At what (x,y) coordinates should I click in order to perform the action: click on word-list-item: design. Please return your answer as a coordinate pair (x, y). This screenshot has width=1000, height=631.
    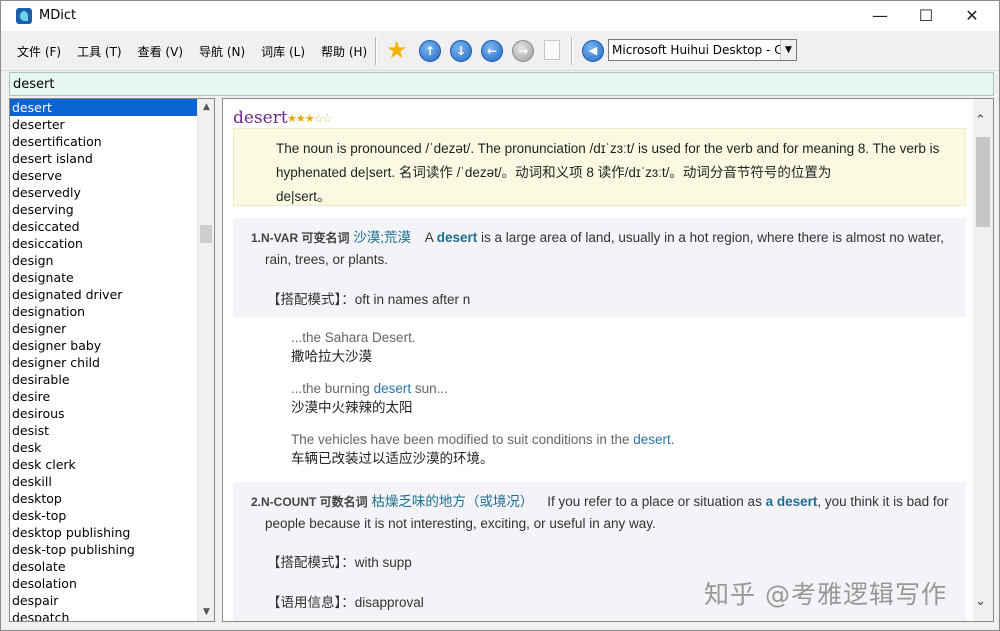
    Looking at the image, I should click on (104, 260).